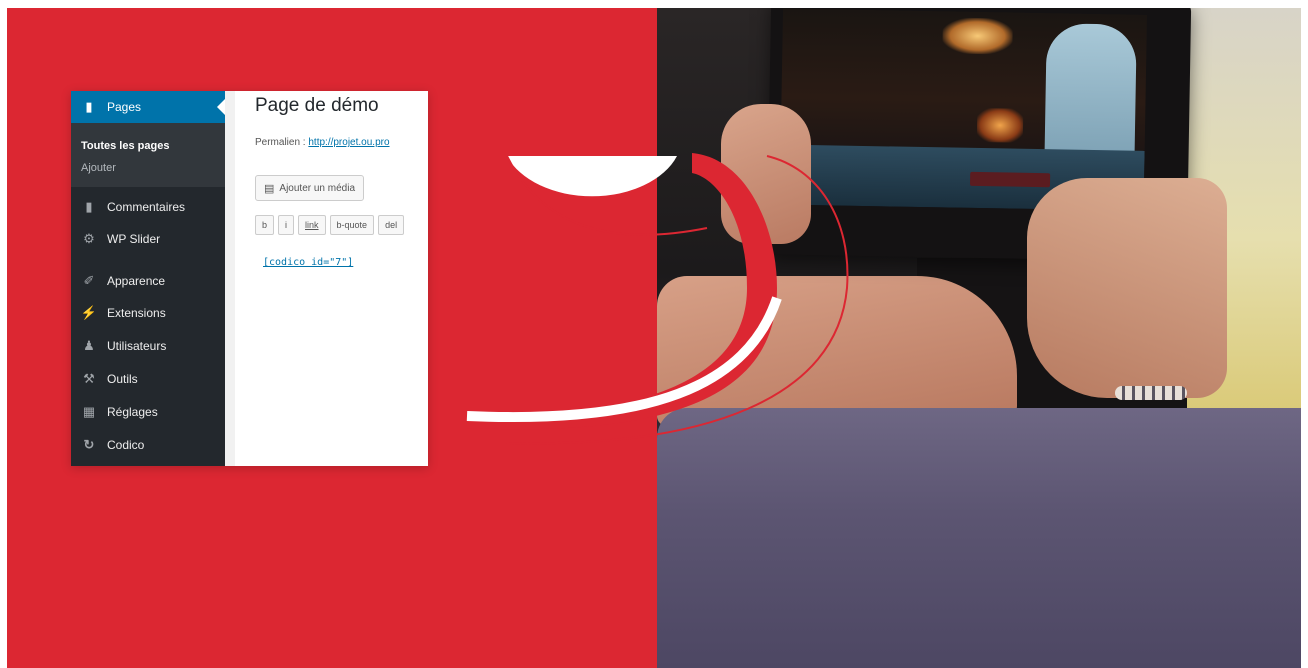 The image size is (1308, 668). Describe the element at coordinates (89, 106) in the screenshot. I see `pages-icon: ▮` at that location.